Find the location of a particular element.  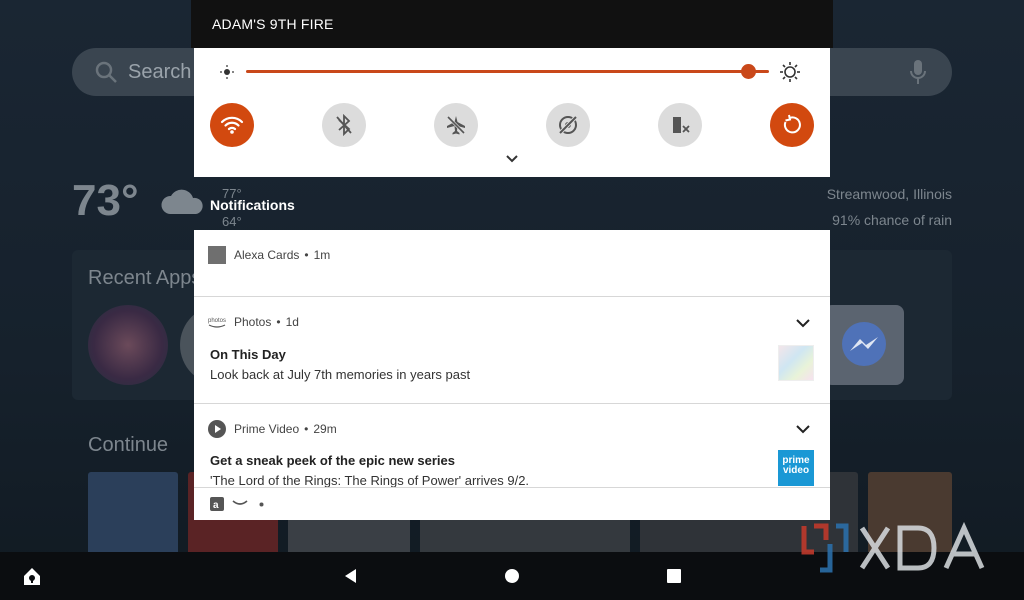

brightness-low-icon is located at coordinates (227, 72).